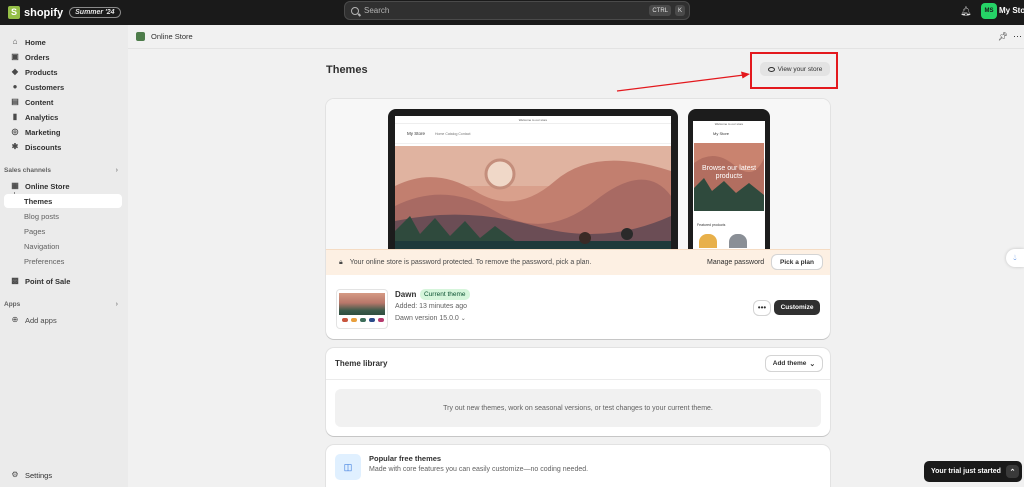 The height and width of the screenshot is (487, 1024). What do you see at coordinates (63, 201) in the screenshot?
I see `sidebar-item-themes: Themes` at bounding box center [63, 201].